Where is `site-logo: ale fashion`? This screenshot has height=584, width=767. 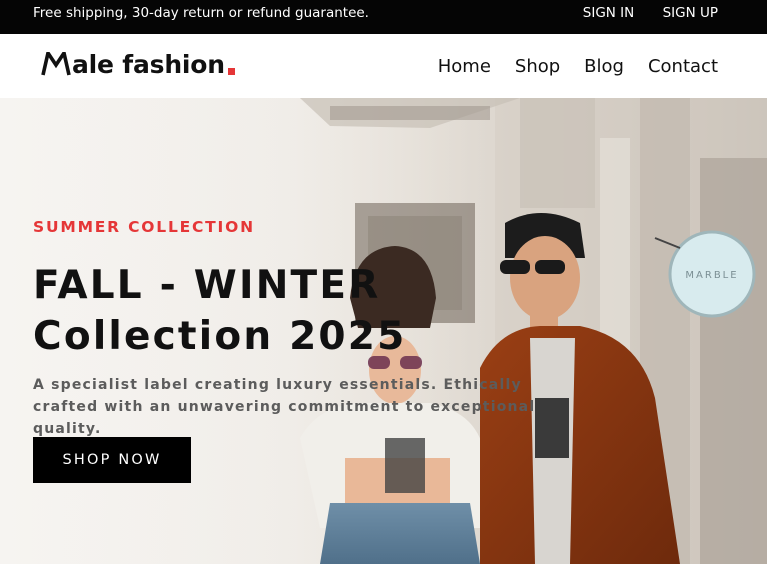 site-logo: ale fashion is located at coordinates (138, 65).